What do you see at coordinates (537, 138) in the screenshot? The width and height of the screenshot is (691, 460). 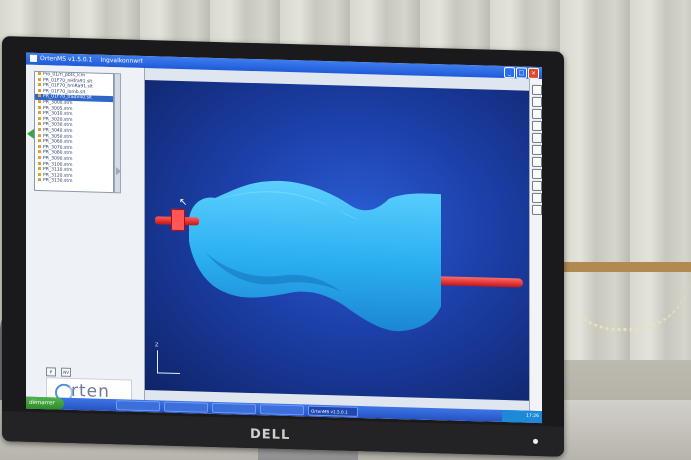 I see `tool-fit-icon` at bounding box center [537, 138].